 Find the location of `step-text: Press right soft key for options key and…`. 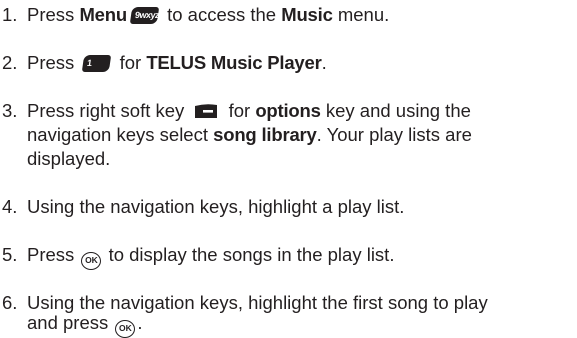

step-text: Press right soft key for options key and… is located at coordinates (249, 110).